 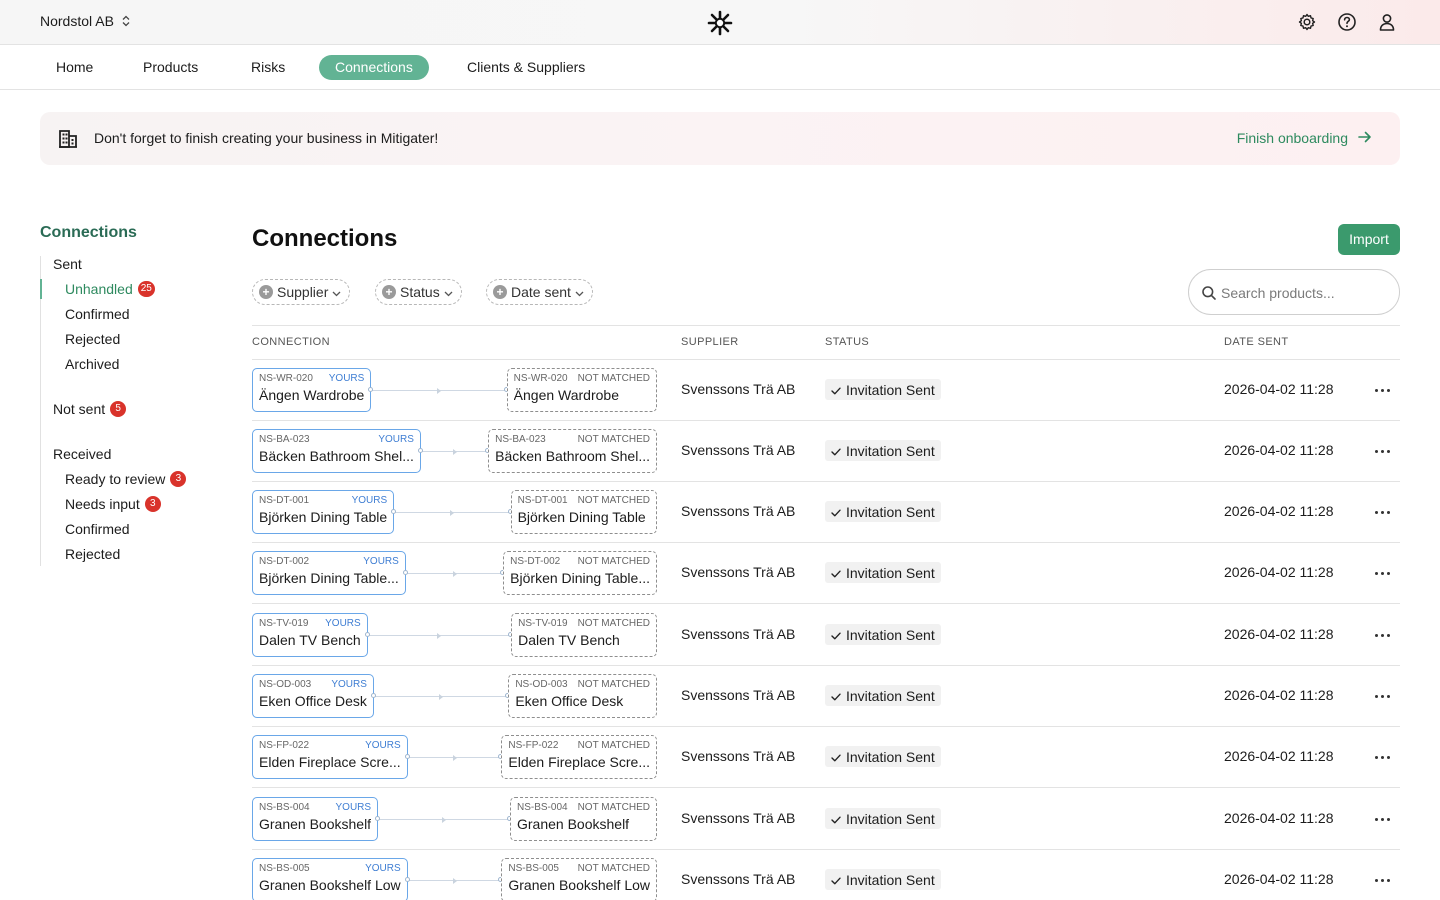 What do you see at coordinates (1347, 22) in the screenshot?
I see `help-icon` at bounding box center [1347, 22].